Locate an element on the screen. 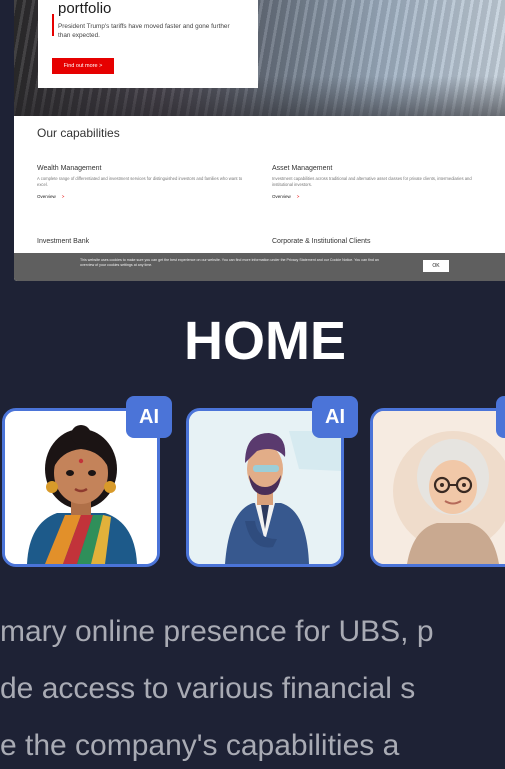  elderly-woman-avatar-icon is located at coordinates (439, 487).